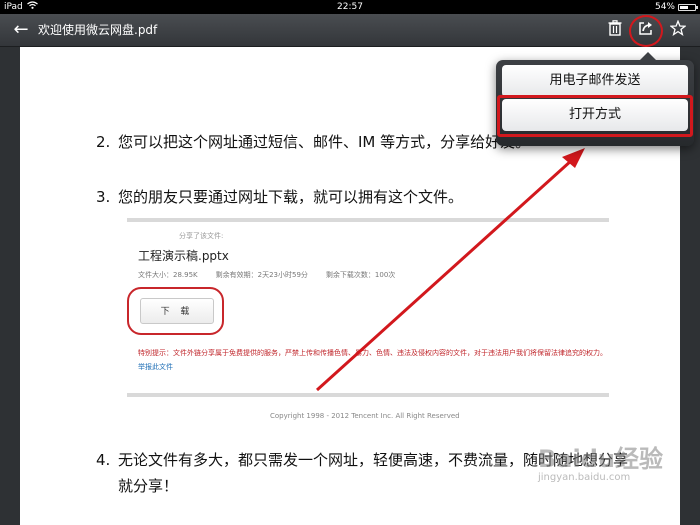 The image size is (700, 525). What do you see at coordinates (600, 459) in the screenshot?
I see `watermark-brand: Baidu经验` at bounding box center [600, 459].